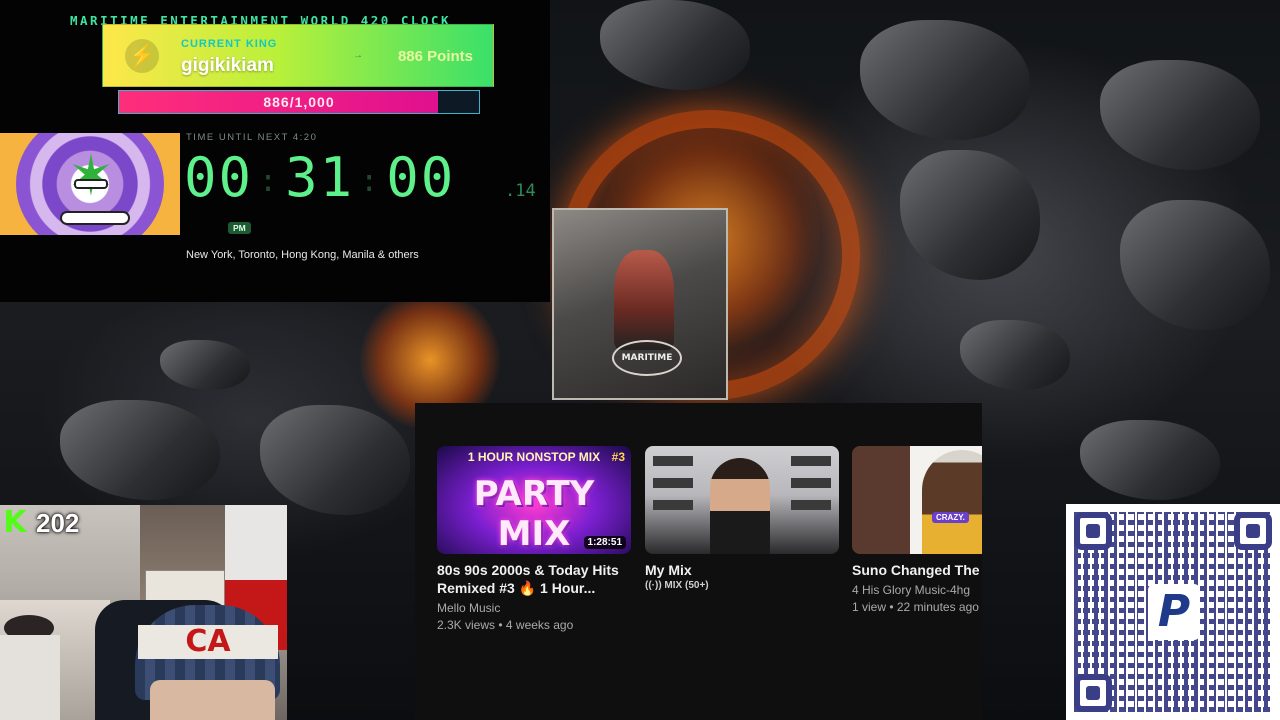  I want to click on viewer-count: 202, so click(58, 522).